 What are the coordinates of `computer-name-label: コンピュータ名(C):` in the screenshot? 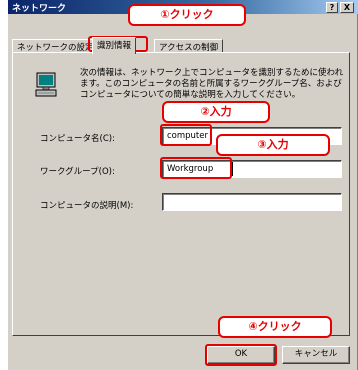 It's located at (77, 139).